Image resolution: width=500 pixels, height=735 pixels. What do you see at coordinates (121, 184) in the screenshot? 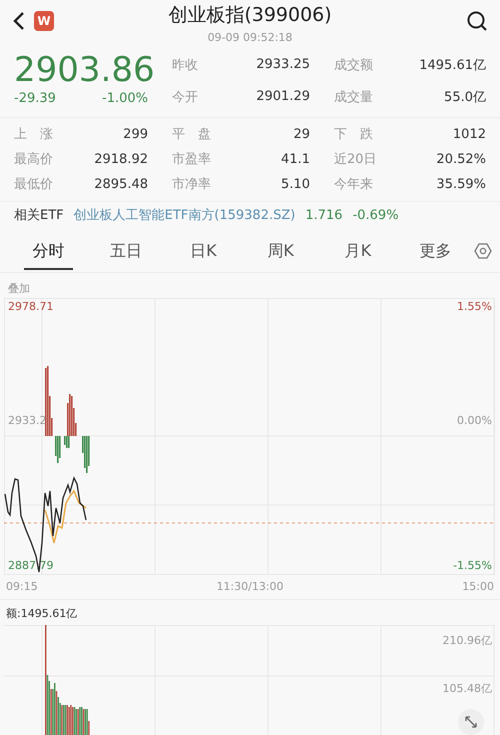
I see `stat-value: 2895.48` at bounding box center [121, 184].